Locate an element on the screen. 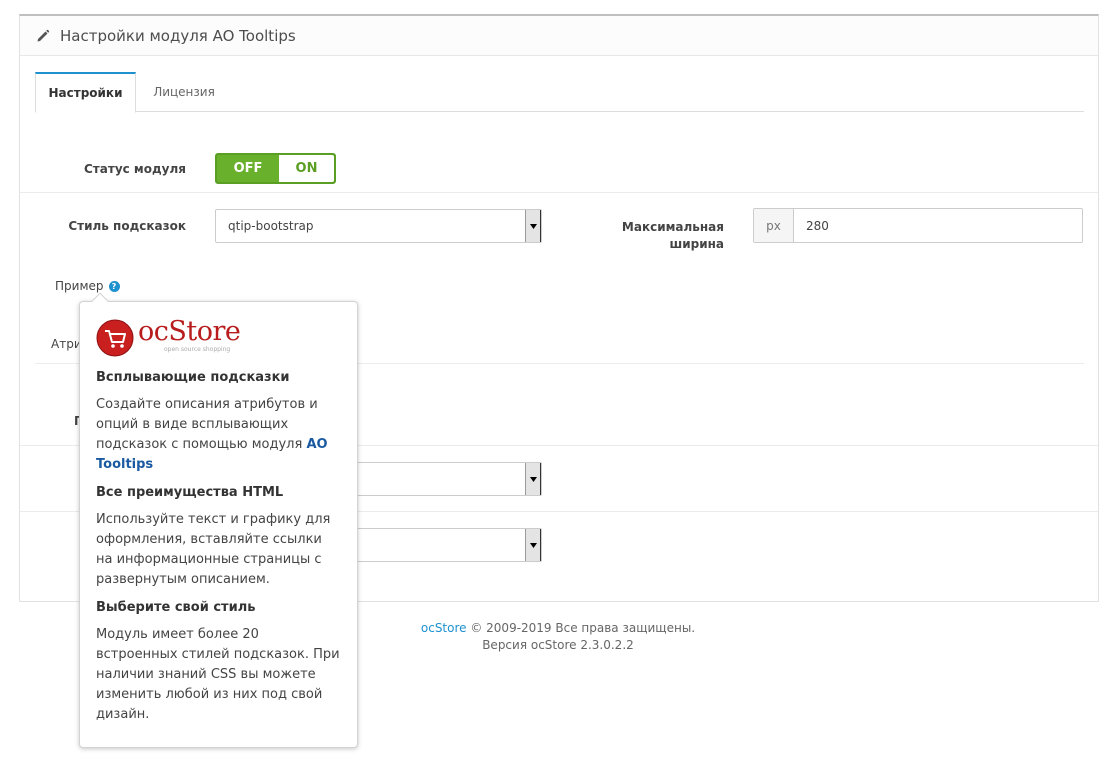 This screenshot has height=763, width=1116. panel-heading: Настройки модуля AO Tooltips is located at coordinates (559, 36).